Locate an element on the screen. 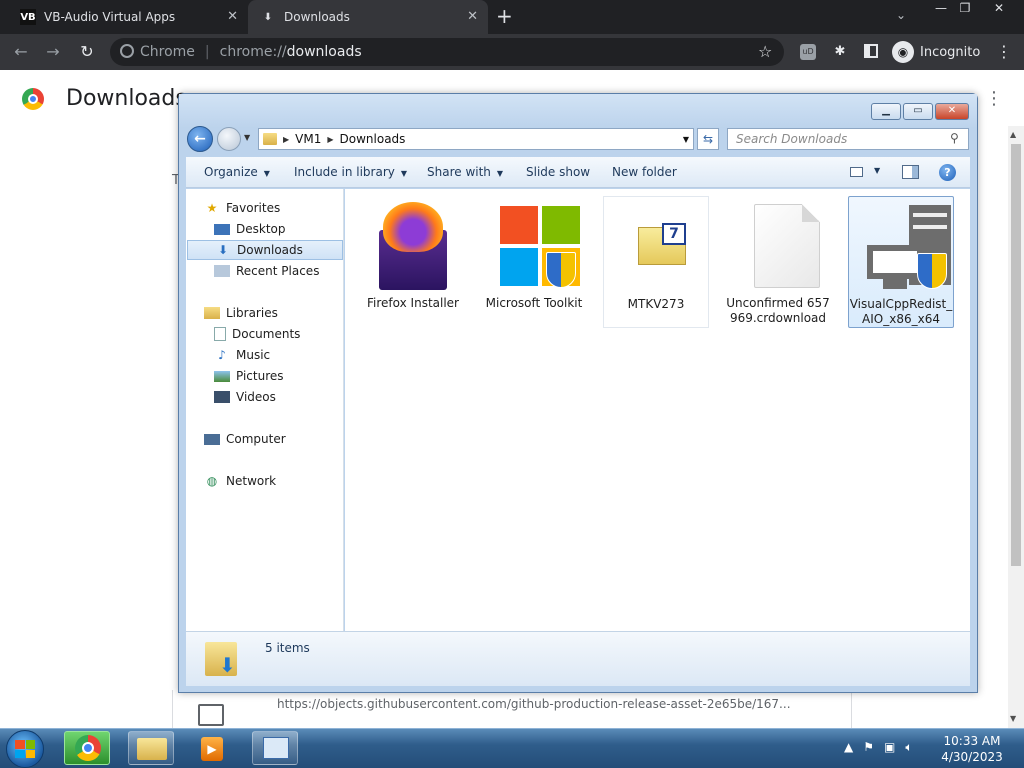  chrome-icon is located at coordinates (88, 748).